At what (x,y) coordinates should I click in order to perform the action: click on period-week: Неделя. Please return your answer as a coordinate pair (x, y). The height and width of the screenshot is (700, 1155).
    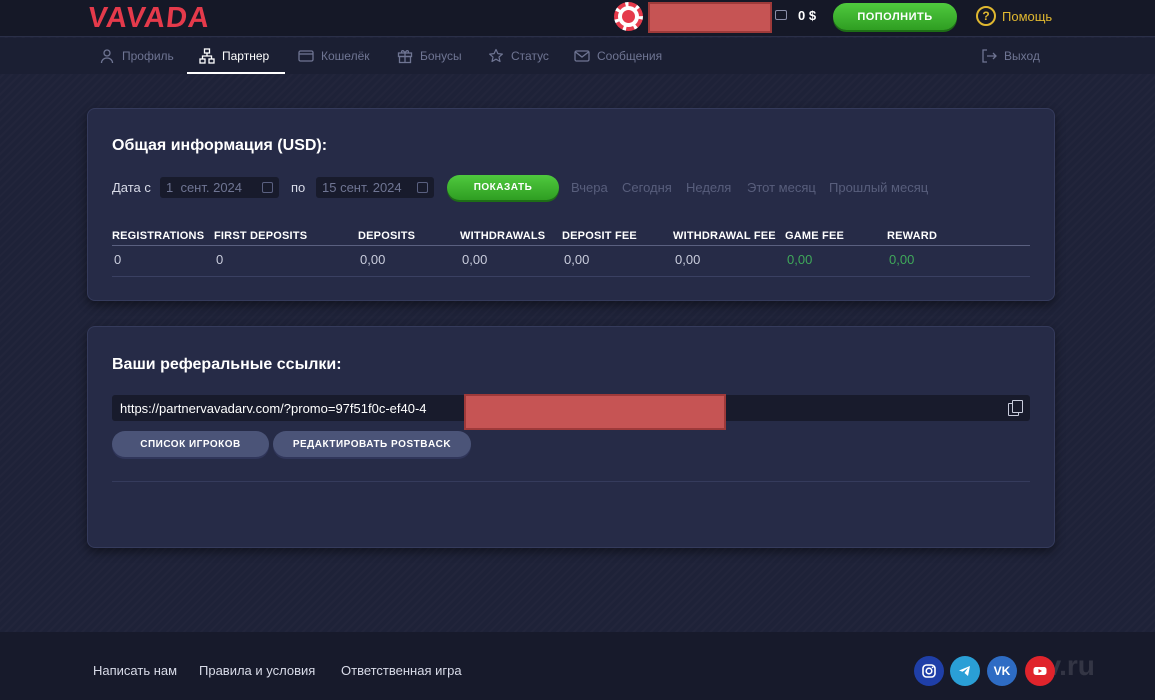
    Looking at the image, I should click on (708, 187).